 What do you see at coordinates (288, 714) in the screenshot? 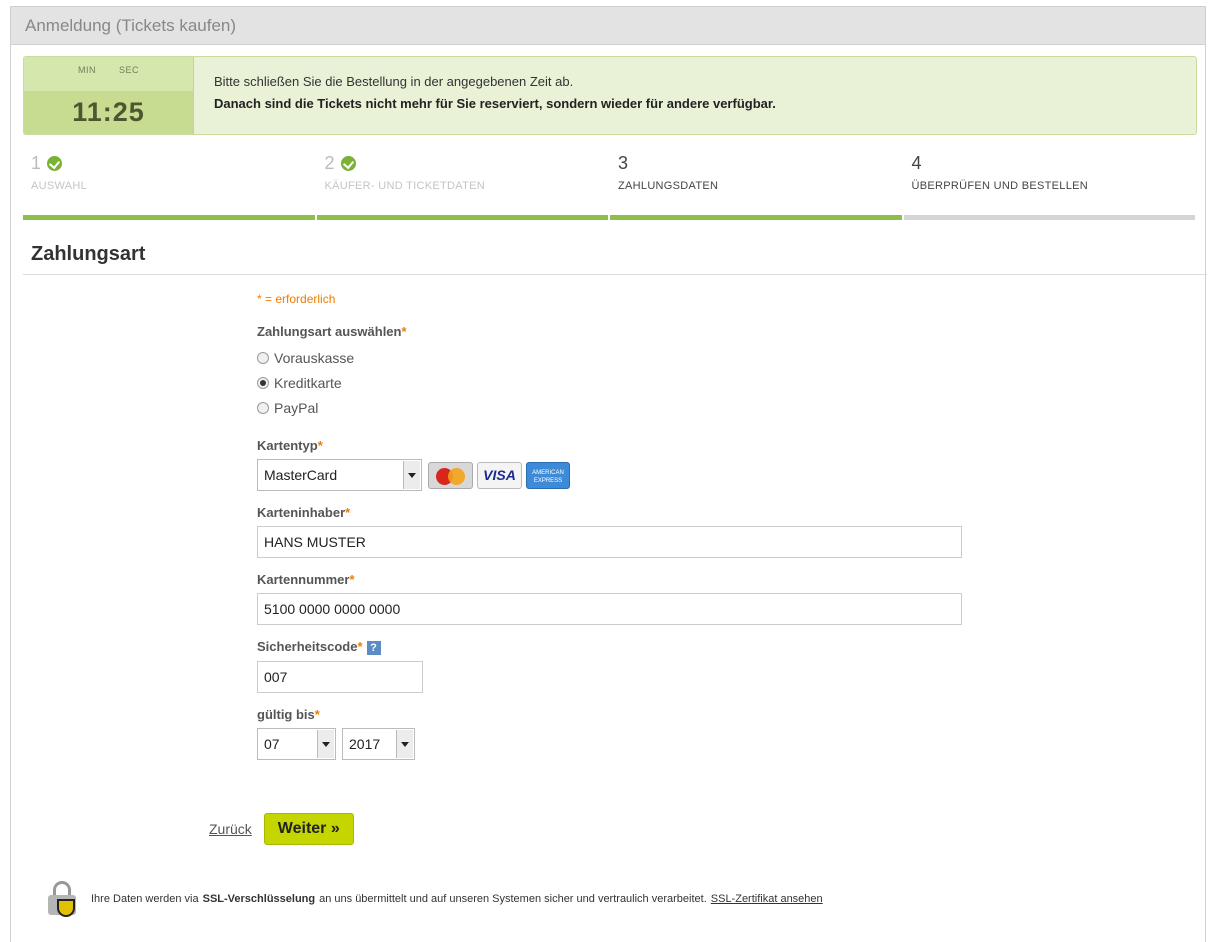
I see `valid-until-label: gültig bis*` at bounding box center [288, 714].